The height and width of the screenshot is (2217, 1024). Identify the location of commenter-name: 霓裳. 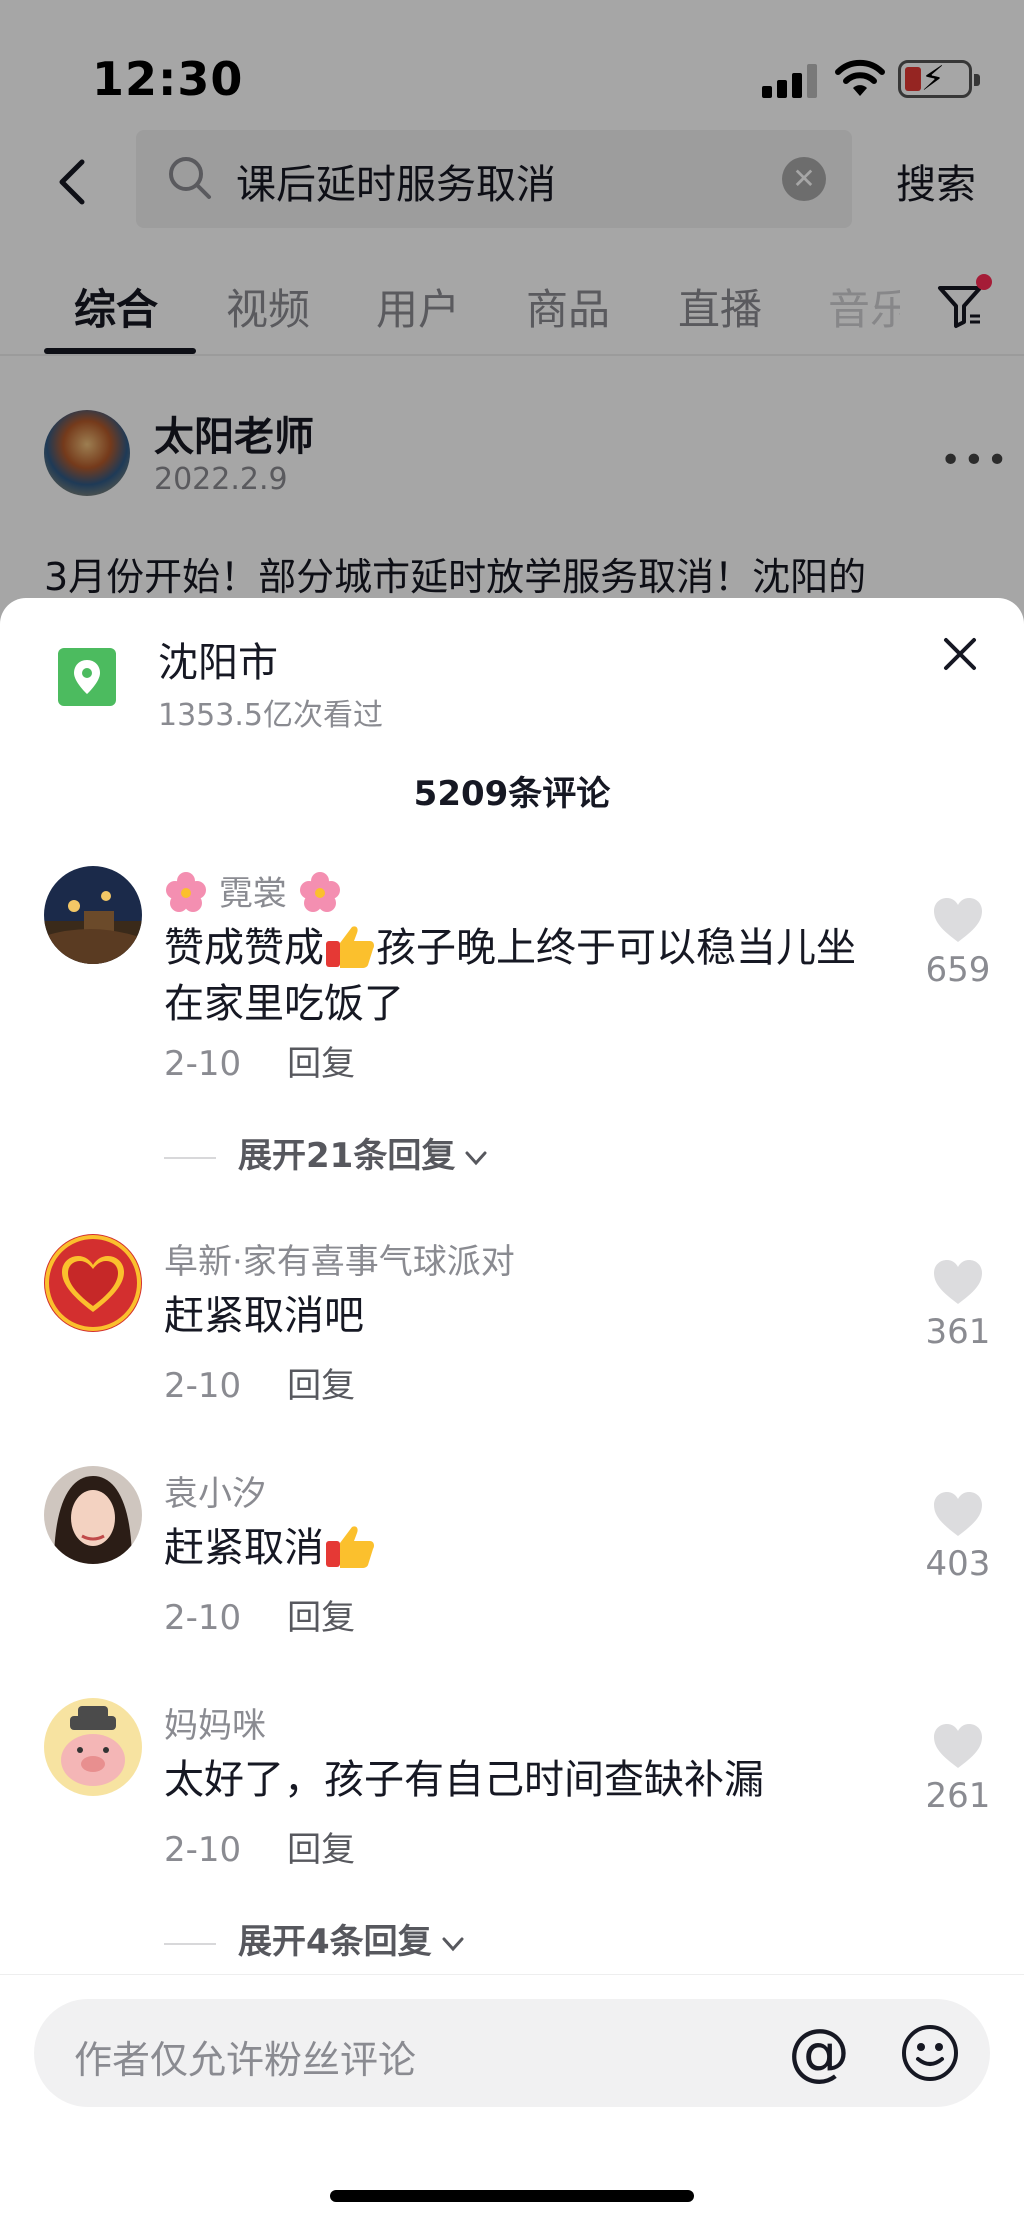
(253, 890).